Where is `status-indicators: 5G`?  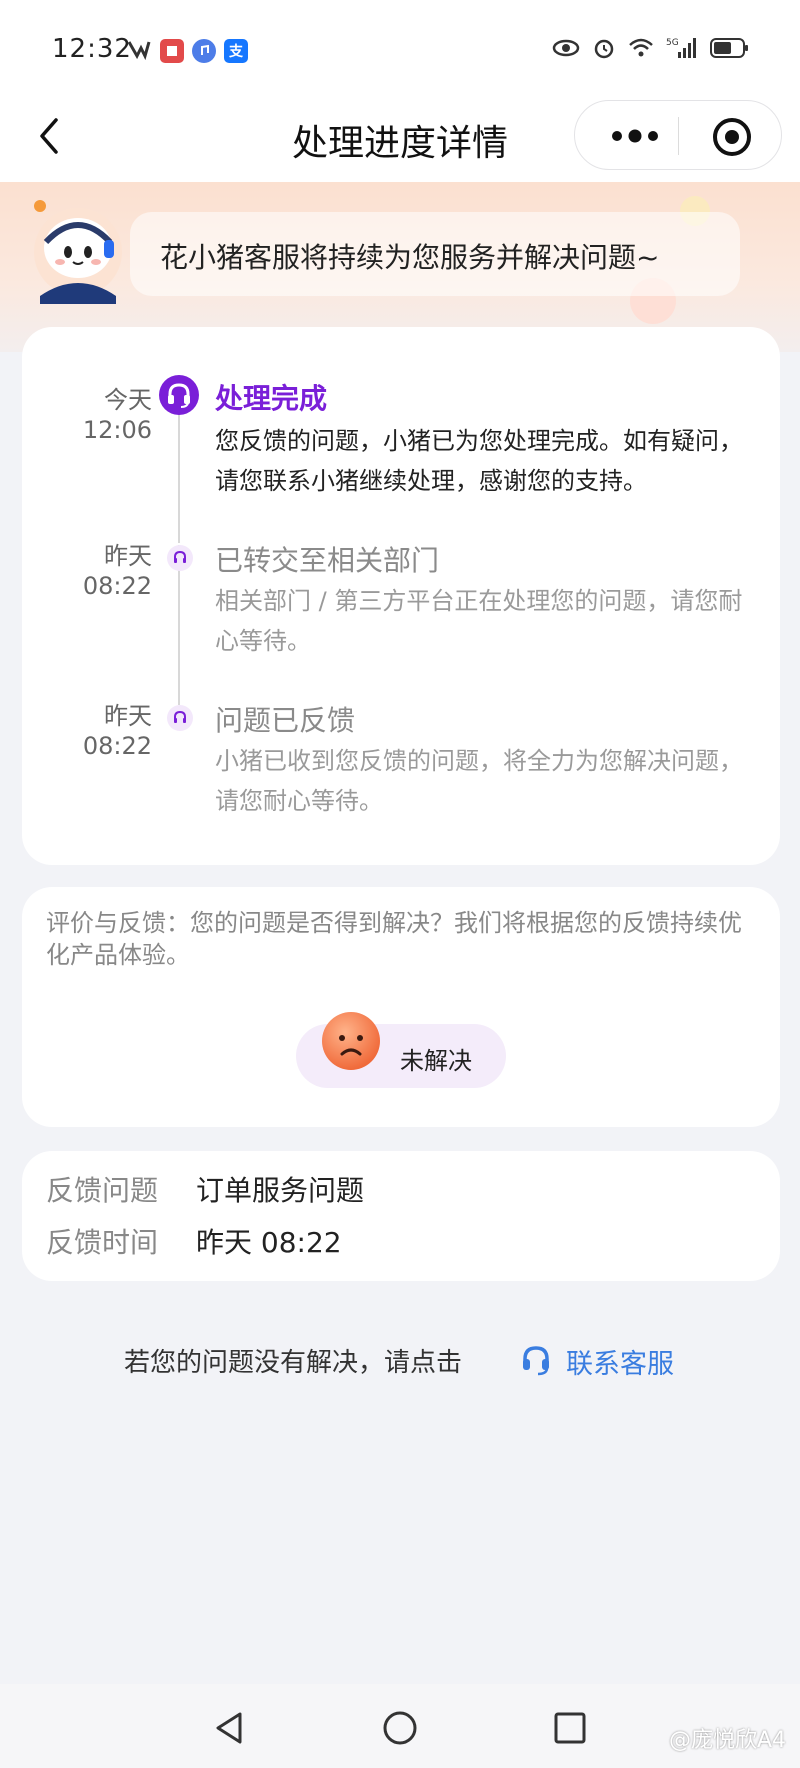
status-indicators: 5G is located at coordinates (651, 50).